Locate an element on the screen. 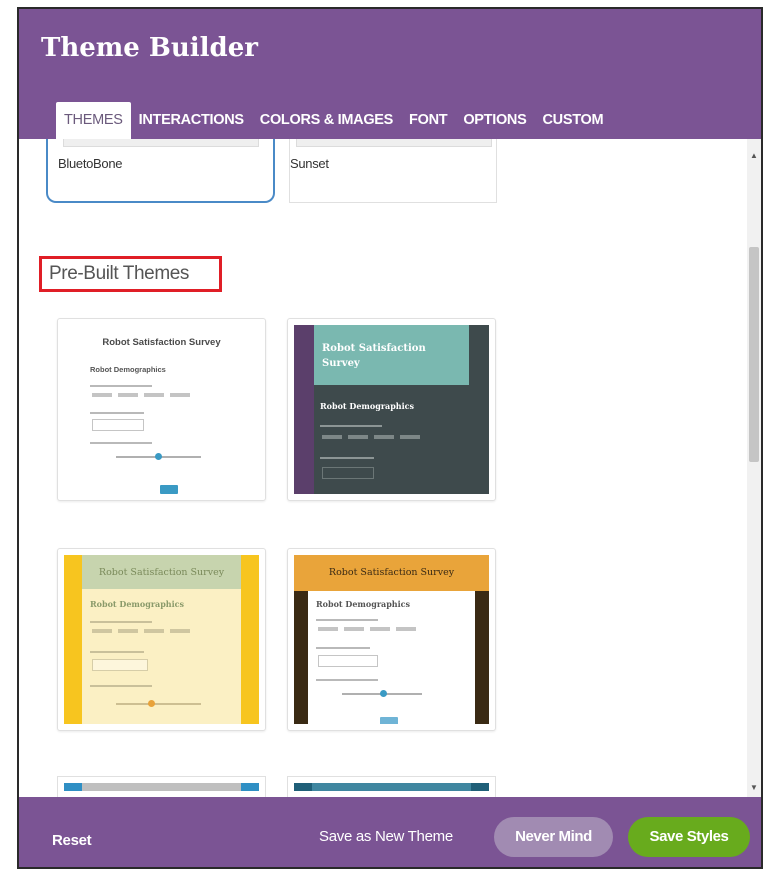 The width and height of the screenshot is (769, 872). scroll-down-arrow-icon: ▼ is located at coordinates (754, 788).